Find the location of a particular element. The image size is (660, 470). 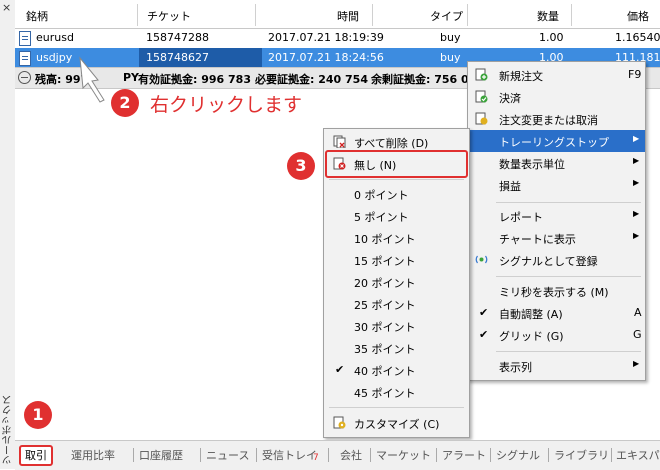

toolbox-close-button: × is located at coordinates (6, 7).